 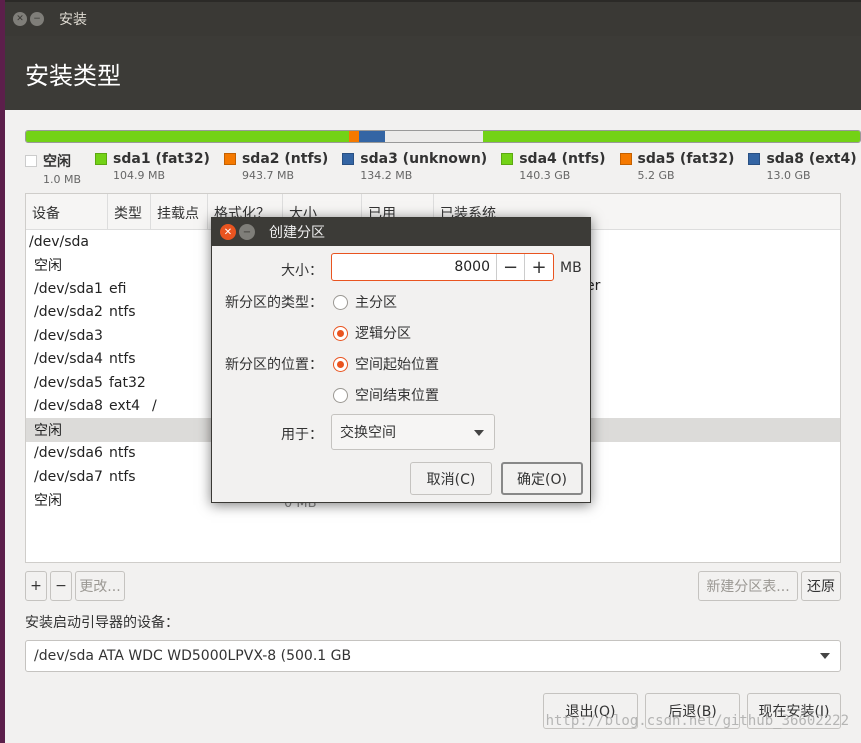 What do you see at coordinates (811, 159) in the screenshot?
I see `legend-name: sda8 (ext4)` at bounding box center [811, 159].